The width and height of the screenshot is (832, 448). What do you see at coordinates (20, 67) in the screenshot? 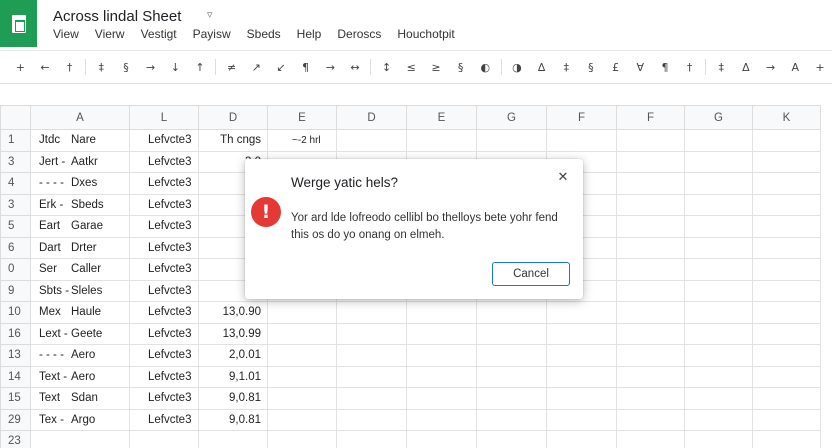
I see `toolbar-tool-icon: +` at bounding box center [20, 67].